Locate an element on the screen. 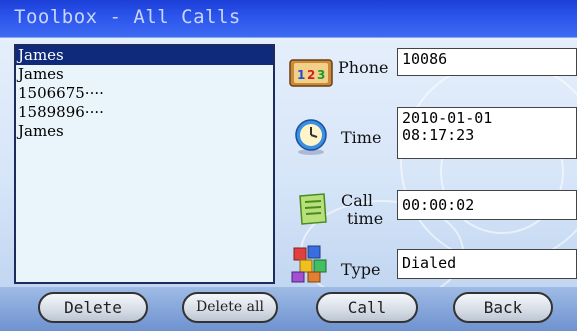 The image size is (577, 331). call-button: Call is located at coordinates (367, 307).